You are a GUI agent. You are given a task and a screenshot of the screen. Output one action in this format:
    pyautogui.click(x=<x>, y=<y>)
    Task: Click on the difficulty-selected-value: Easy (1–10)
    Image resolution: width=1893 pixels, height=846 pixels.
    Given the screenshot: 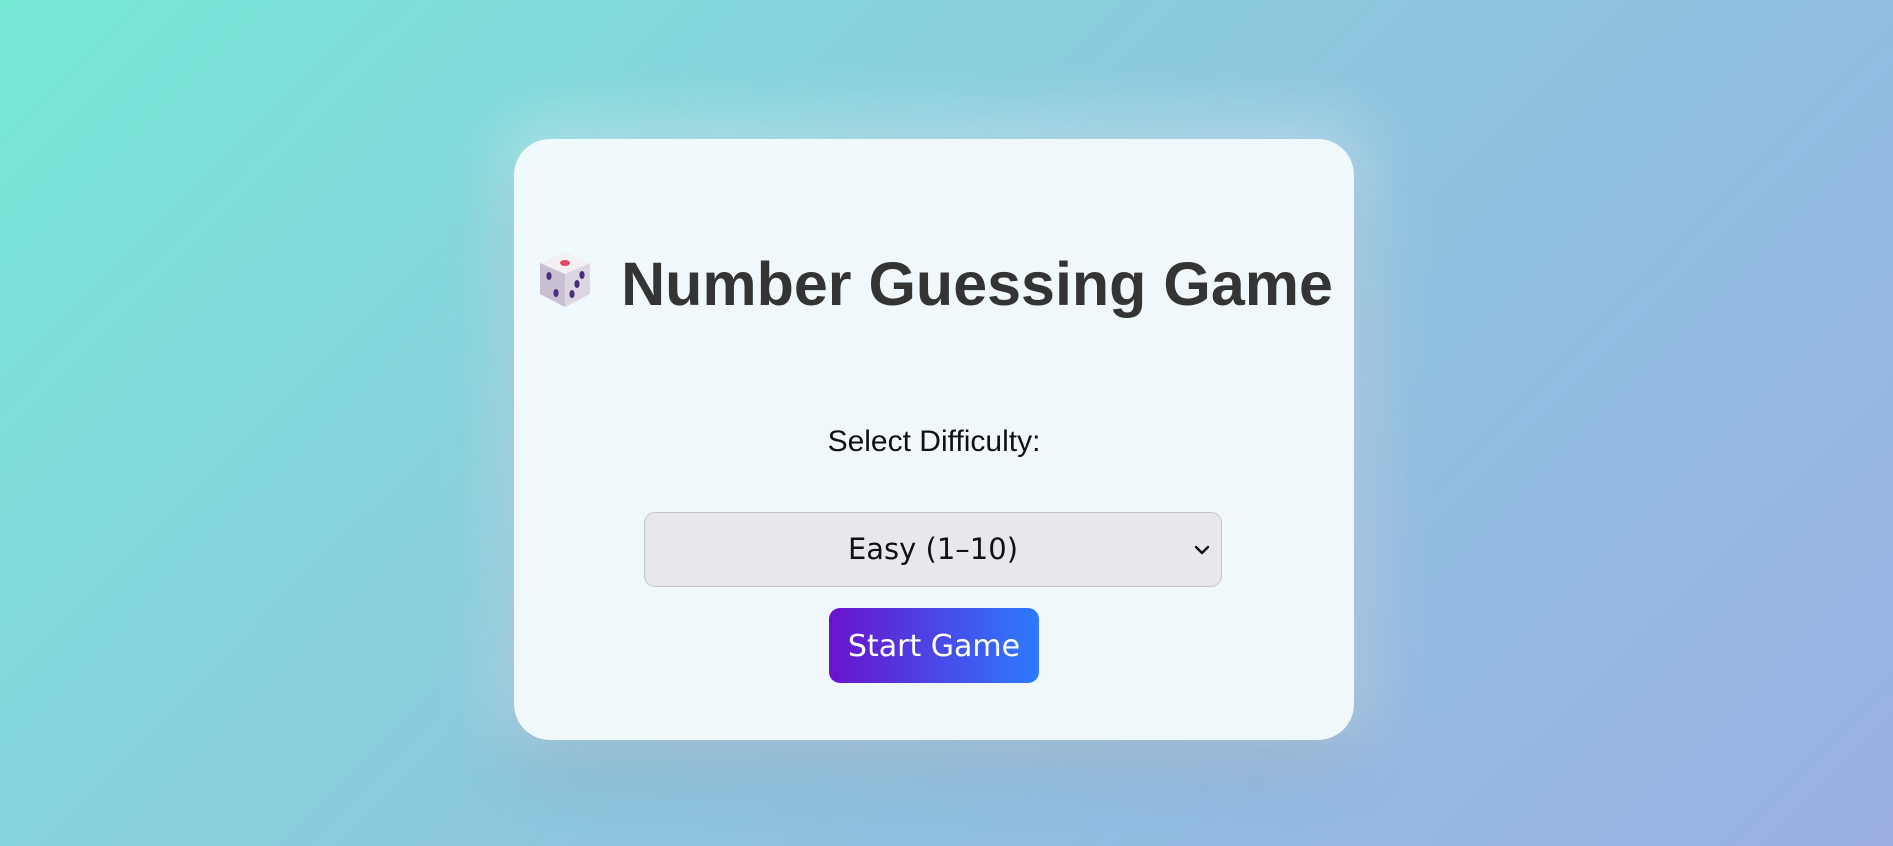 What is the action you would take?
    pyautogui.click(x=933, y=549)
    